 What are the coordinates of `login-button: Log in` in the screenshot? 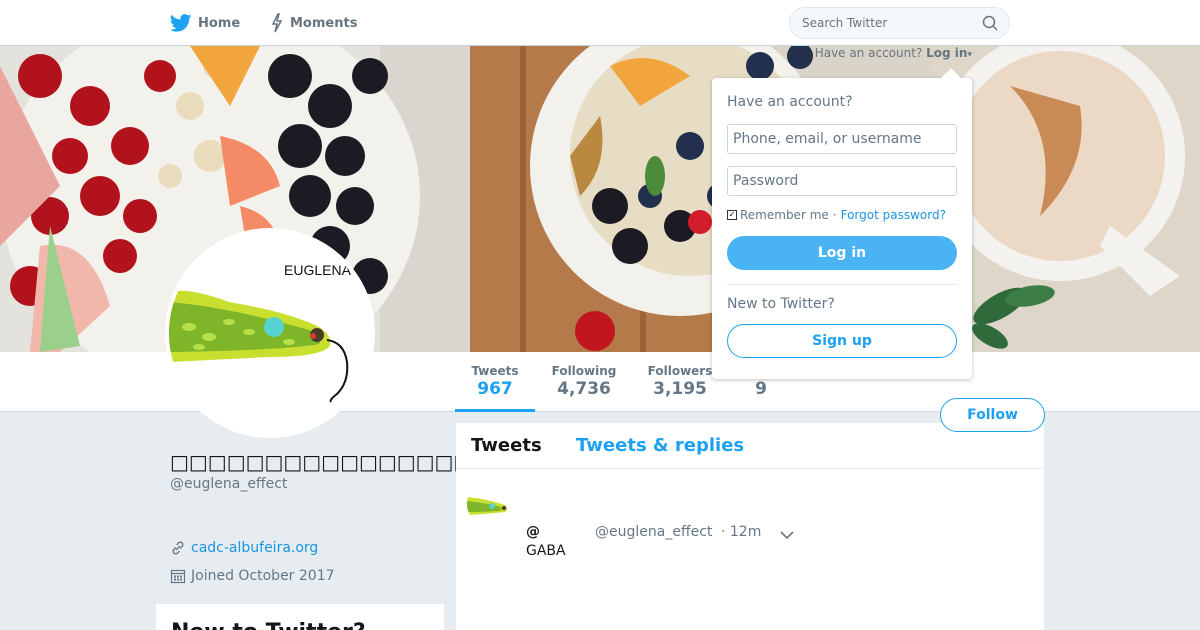 It's located at (842, 253).